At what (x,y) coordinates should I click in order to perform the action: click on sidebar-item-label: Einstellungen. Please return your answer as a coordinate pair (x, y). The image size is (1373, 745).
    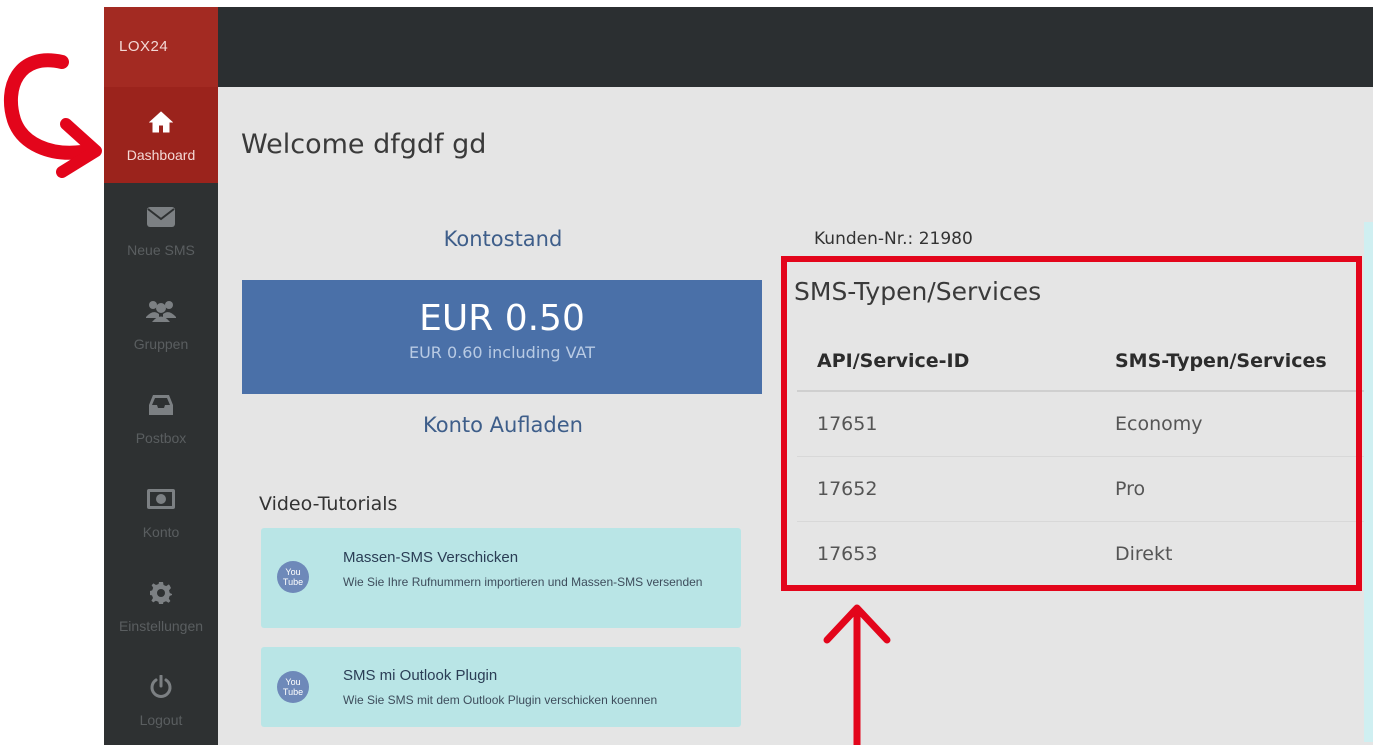
    Looking at the image, I should click on (161, 626).